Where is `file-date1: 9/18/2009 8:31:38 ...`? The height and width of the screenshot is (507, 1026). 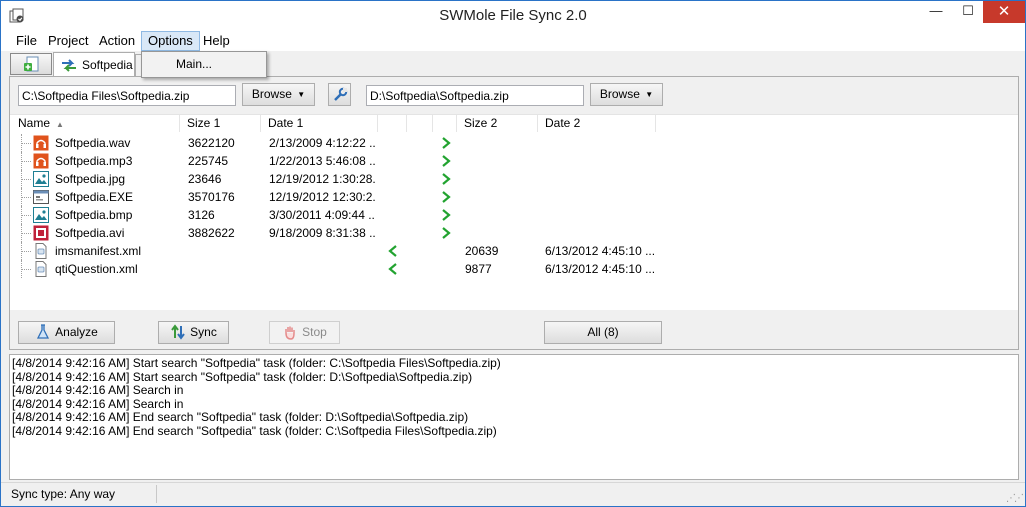 file-date1: 9/18/2009 8:31:38 ... is located at coordinates (322, 233).